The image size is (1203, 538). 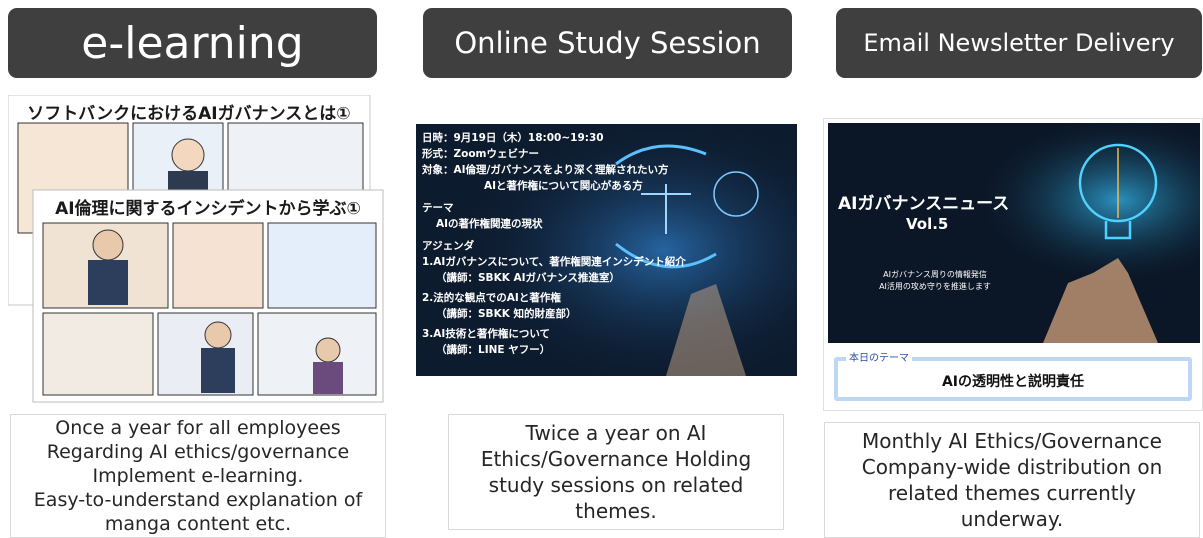 I want to click on newsletter-theme-label: 本日のテーマ, so click(x=879, y=356).